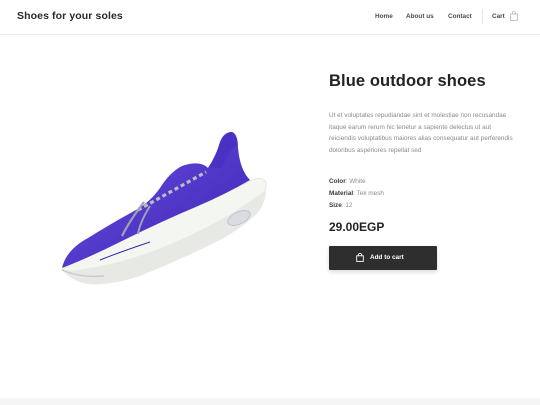 The width and height of the screenshot is (540, 405). Describe the element at coordinates (337, 181) in the screenshot. I see `color-label: Color` at that location.